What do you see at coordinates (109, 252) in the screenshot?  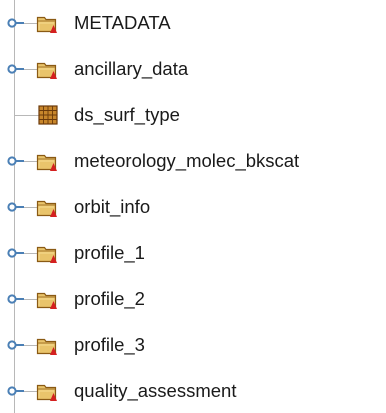 I see `tree-node-label: profile_1` at bounding box center [109, 252].